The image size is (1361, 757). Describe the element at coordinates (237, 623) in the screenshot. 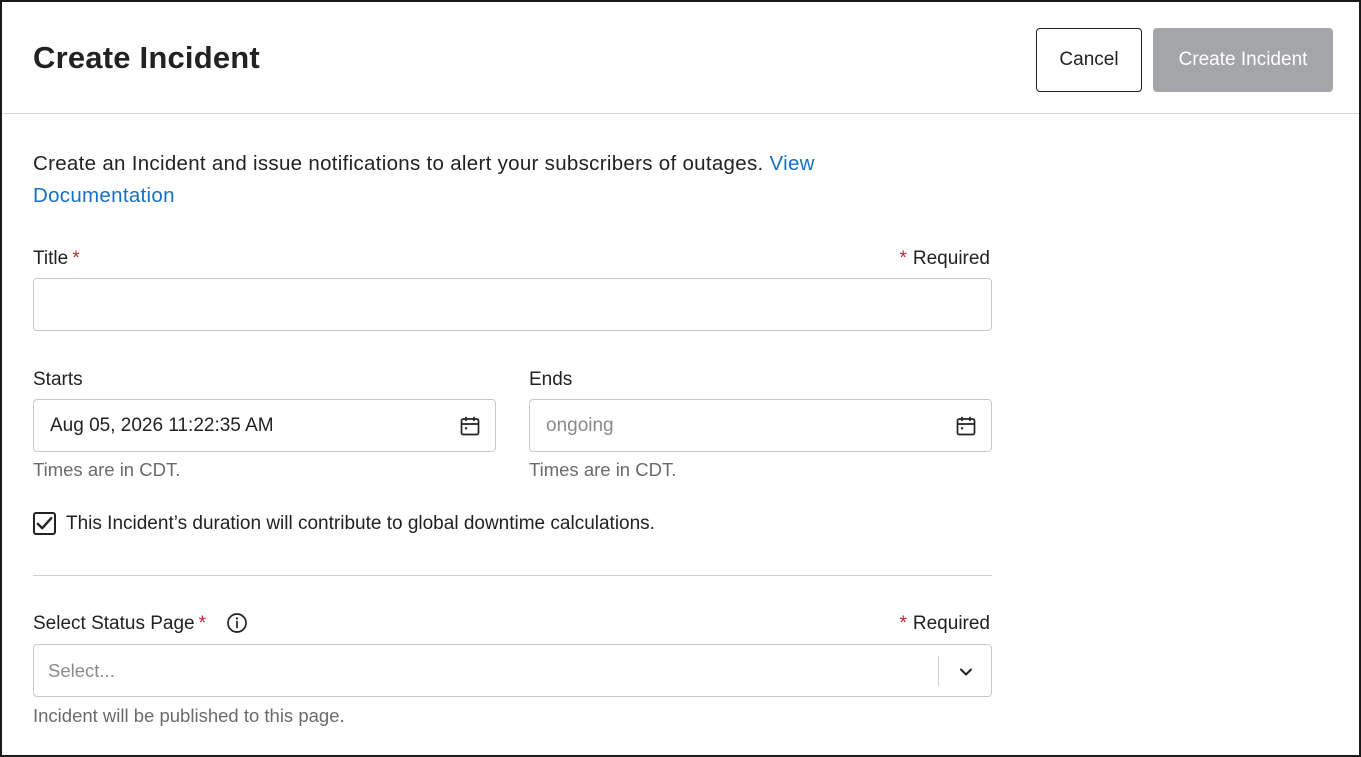

I see `info-icon` at that location.